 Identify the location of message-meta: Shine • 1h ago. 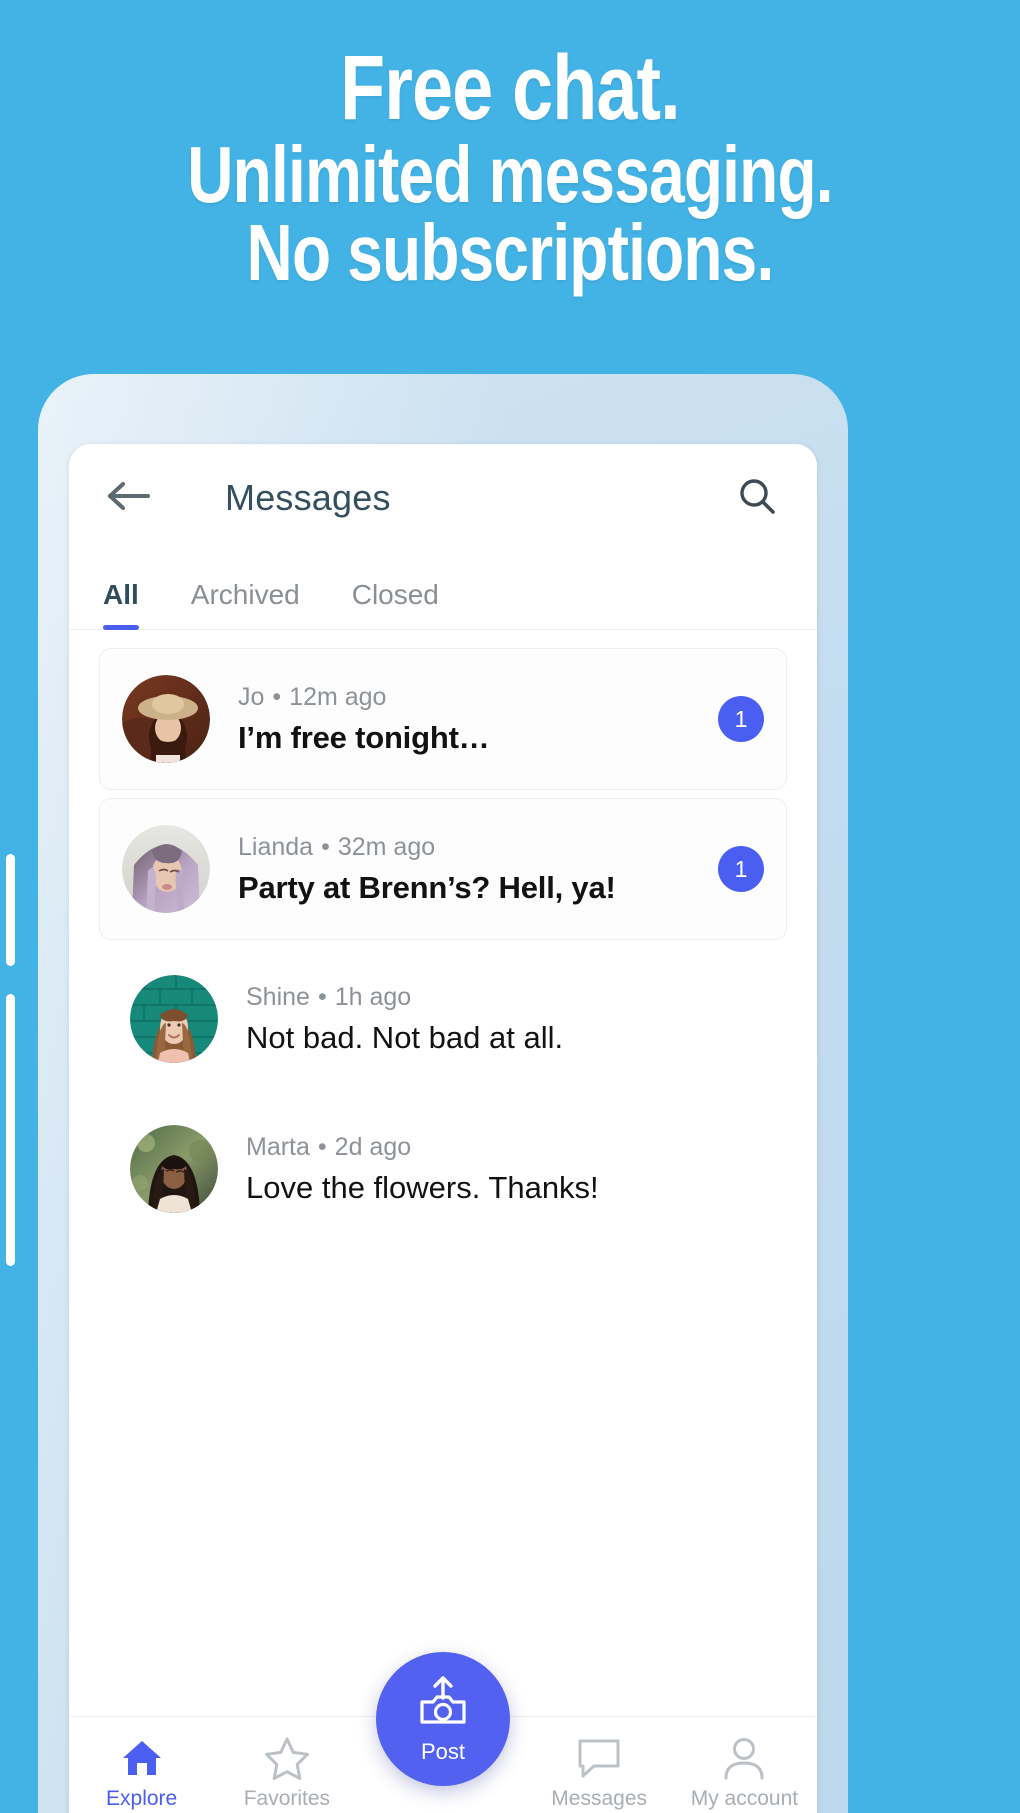
(475, 997).